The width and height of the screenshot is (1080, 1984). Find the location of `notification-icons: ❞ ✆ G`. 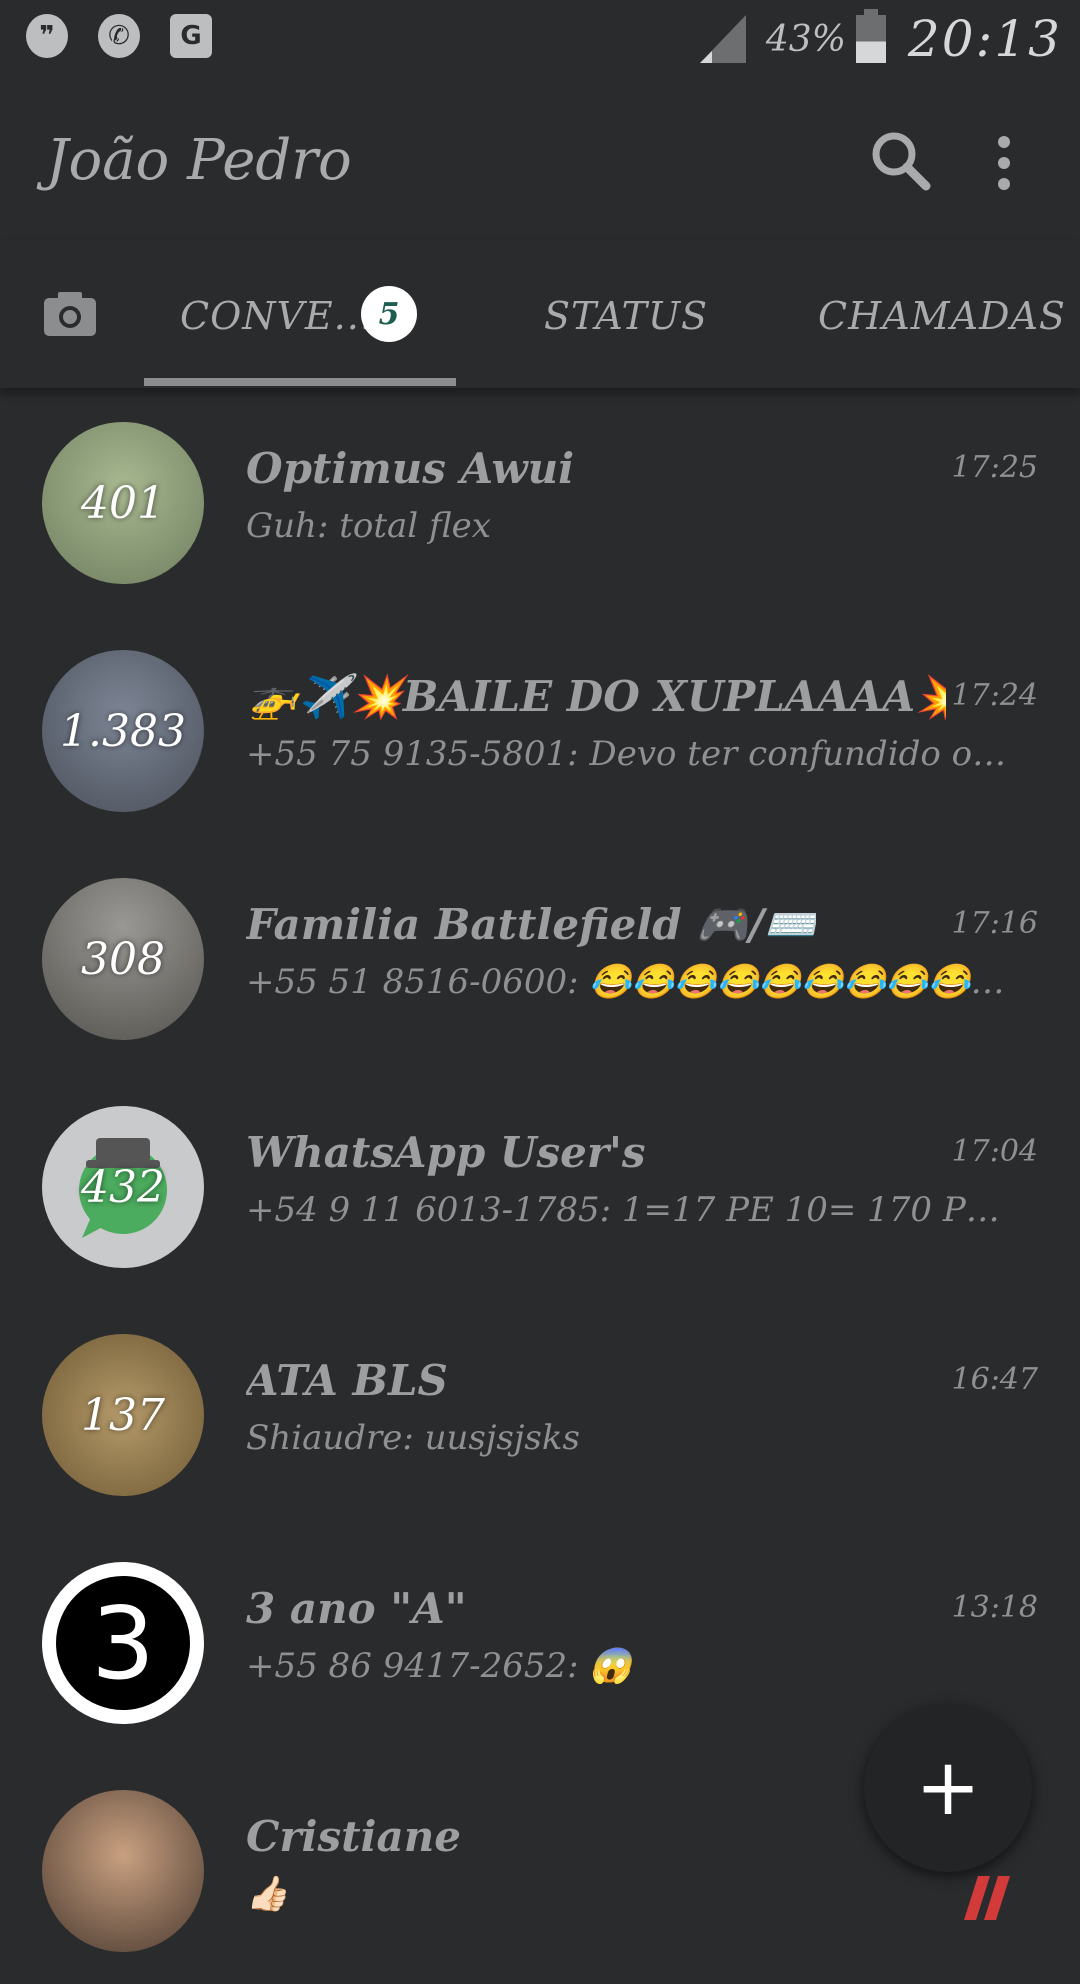

notification-icons: ❞ ✆ G is located at coordinates (119, 36).